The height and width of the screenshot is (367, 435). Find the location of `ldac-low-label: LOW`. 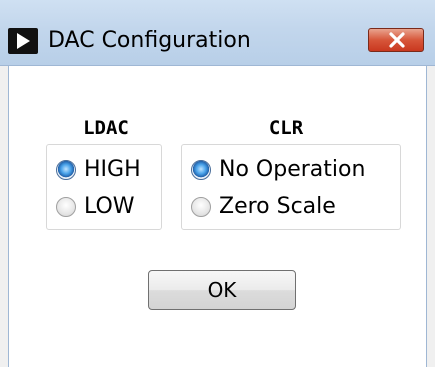

ldac-low-label: LOW is located at coordinates (109, 206).